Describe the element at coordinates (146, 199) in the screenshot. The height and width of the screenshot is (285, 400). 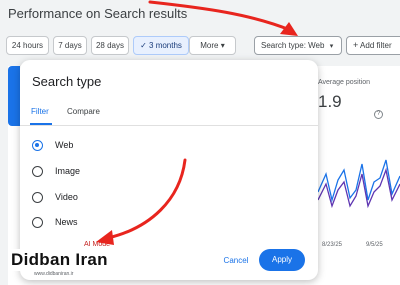
I see `arrow-to-ai-mode` at that location.